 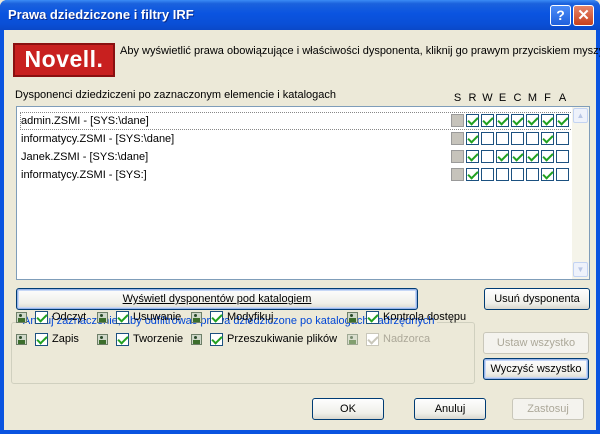 I want to click on filter-checkbox-label: Modyfikuj, so click(x=250, y=317).